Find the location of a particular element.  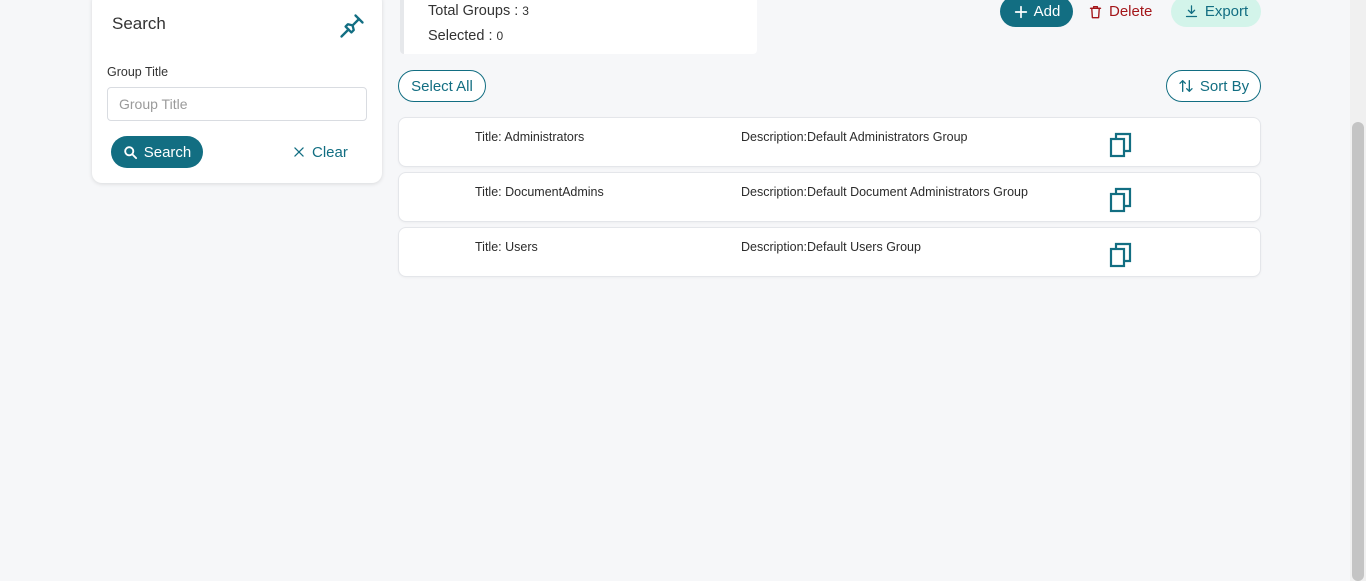

summary-box: Total Groups : 3 Selected : 0 is located at coordinates (578, 27).